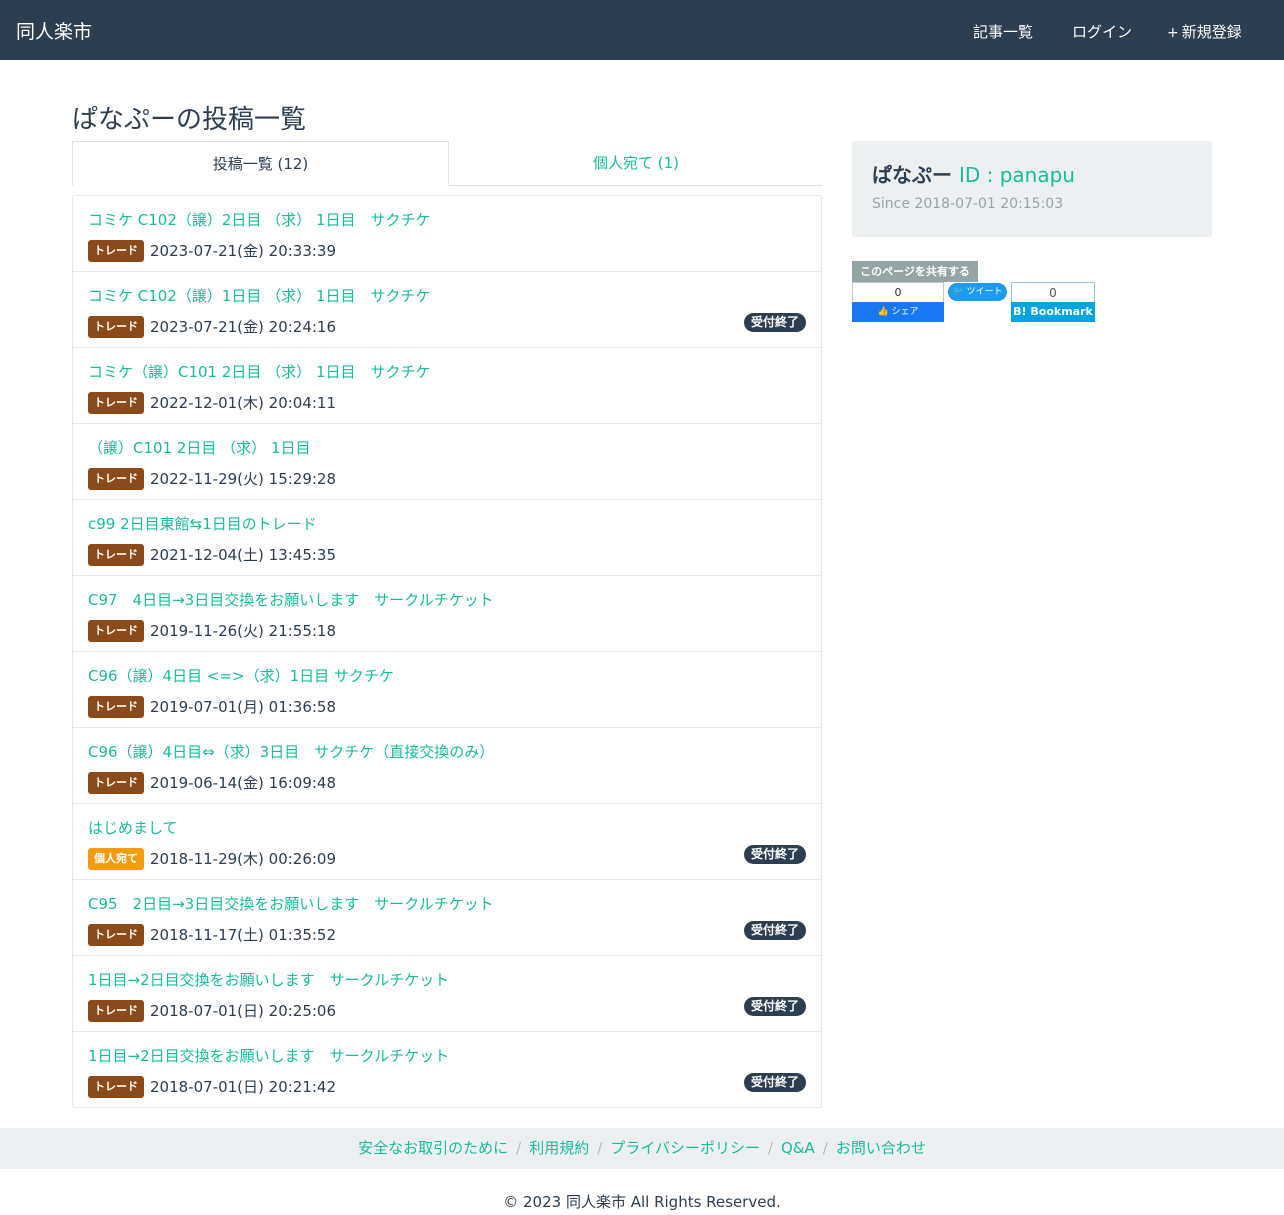 The width and height of the screenshot is (1284, 1215). What do you see at coordinates (243, 783) in the screenshot?
I see `post-date: 2019-06-14(金) 16:09:48` at bounding box center [243, 783].